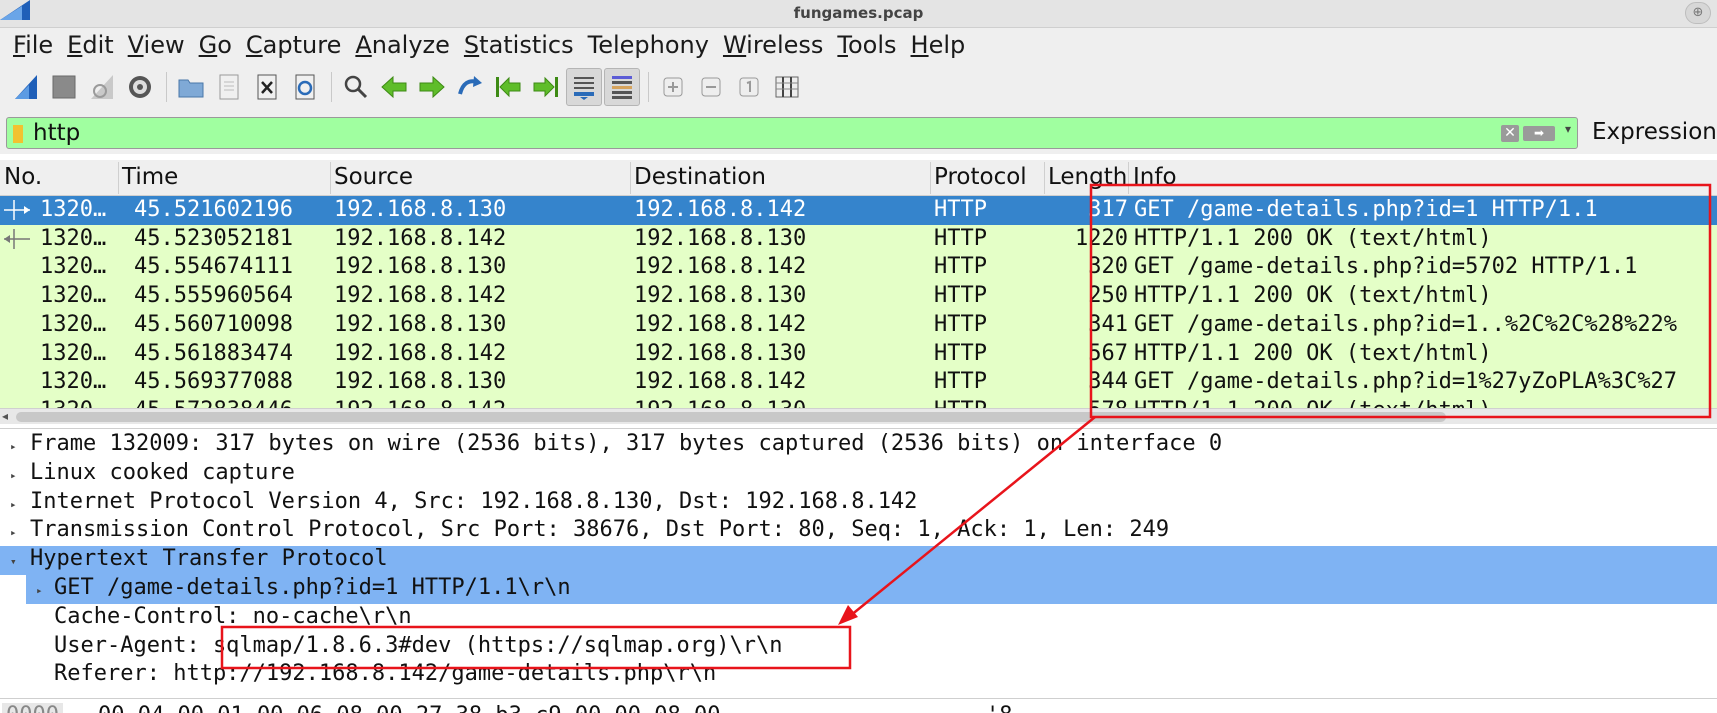 This screenshot has width=1717, height=713. I want to click on menu-statistics: Statistics, so click(519, 45).